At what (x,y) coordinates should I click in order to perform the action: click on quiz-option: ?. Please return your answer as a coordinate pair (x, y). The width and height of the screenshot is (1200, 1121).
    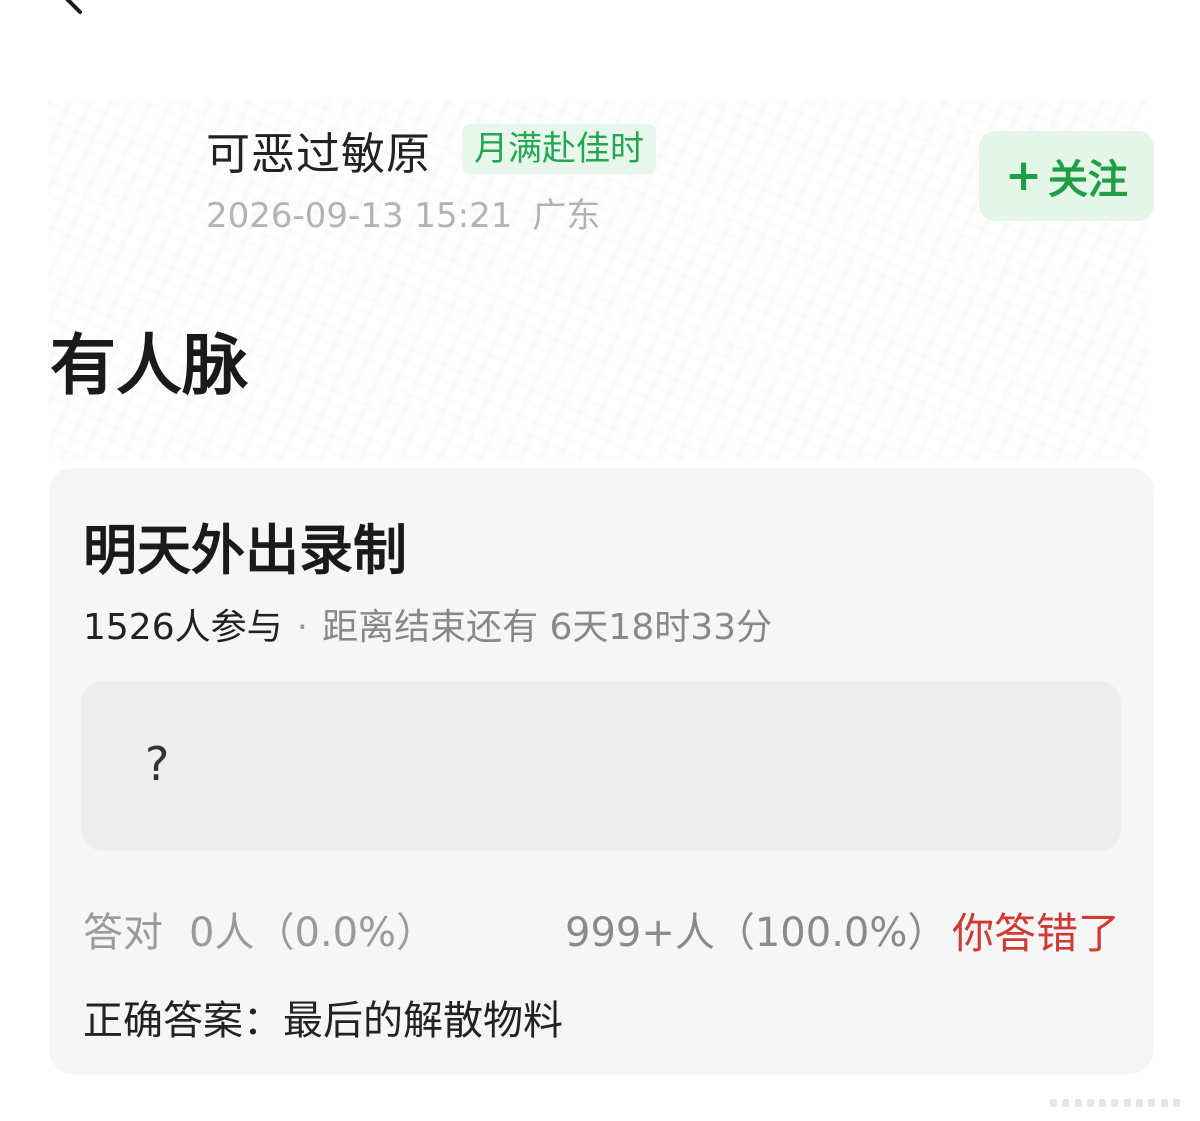
    Looking at the image, I should click on (601, 766).